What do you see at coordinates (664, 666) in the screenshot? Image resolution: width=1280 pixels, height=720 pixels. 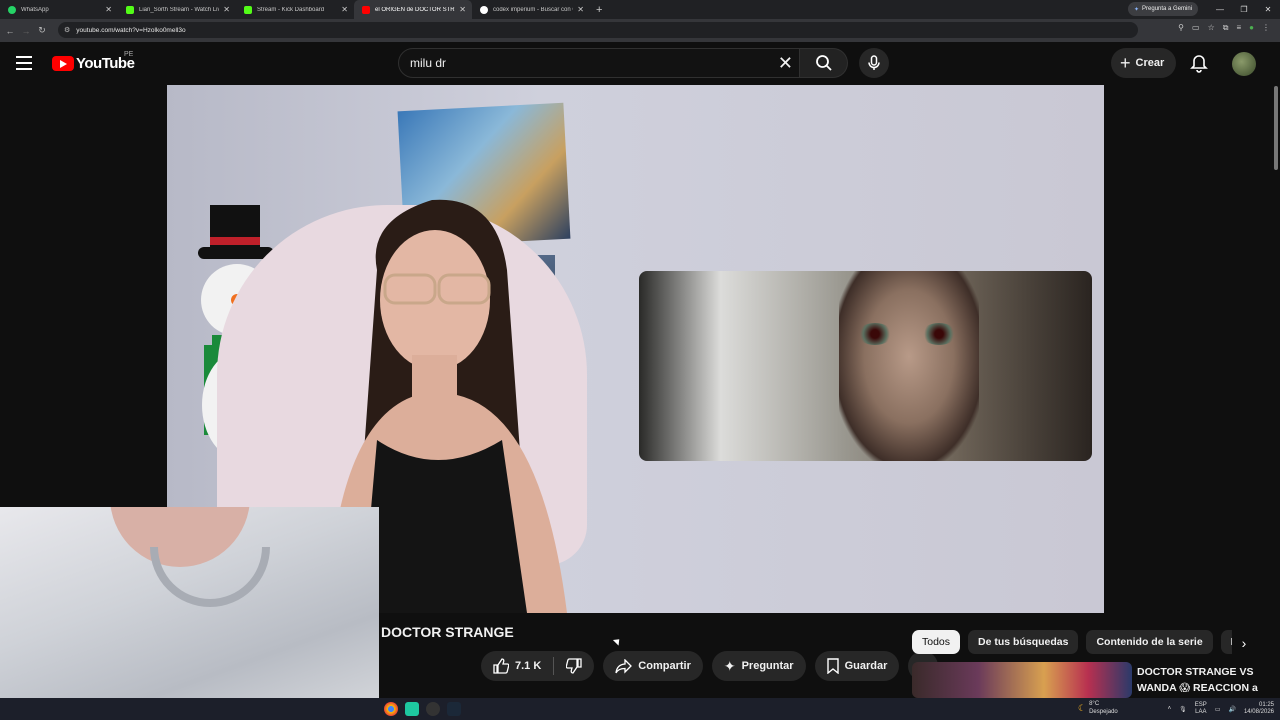 I see `share-label: Compartir` at bounding box center [664, 666].